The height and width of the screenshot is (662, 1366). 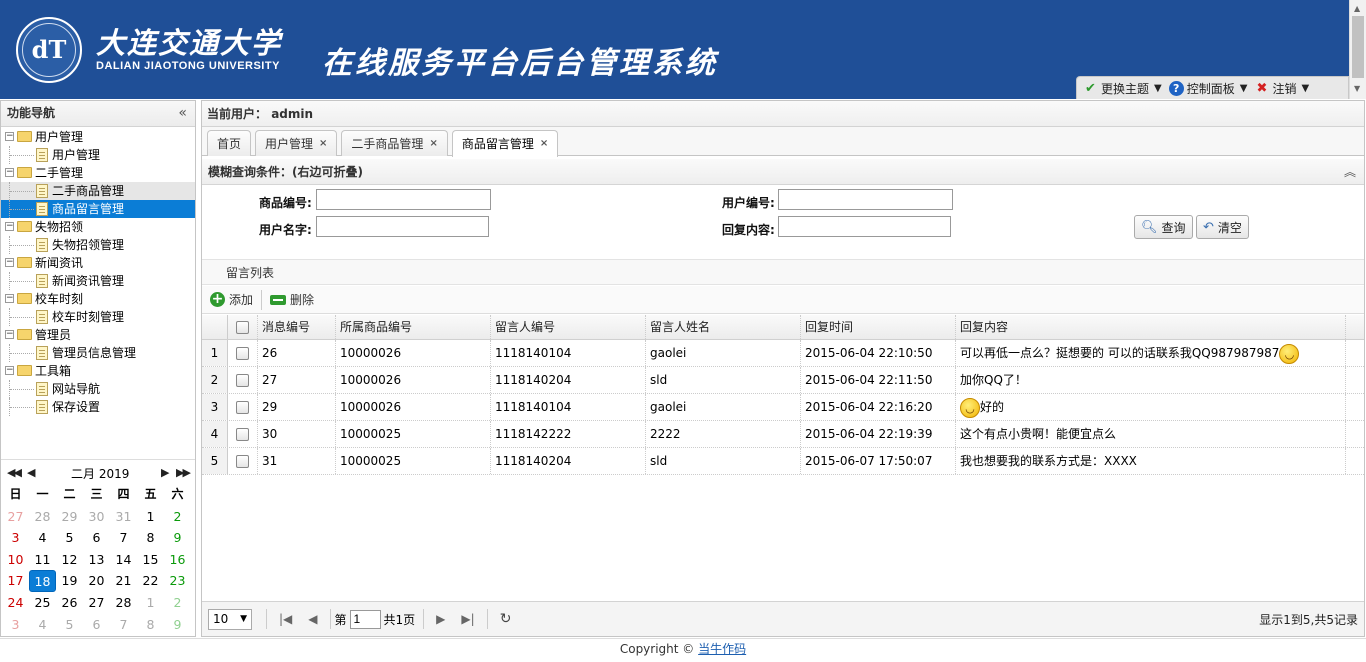 I want to click on user-no-input, so click(x=865, y=199).